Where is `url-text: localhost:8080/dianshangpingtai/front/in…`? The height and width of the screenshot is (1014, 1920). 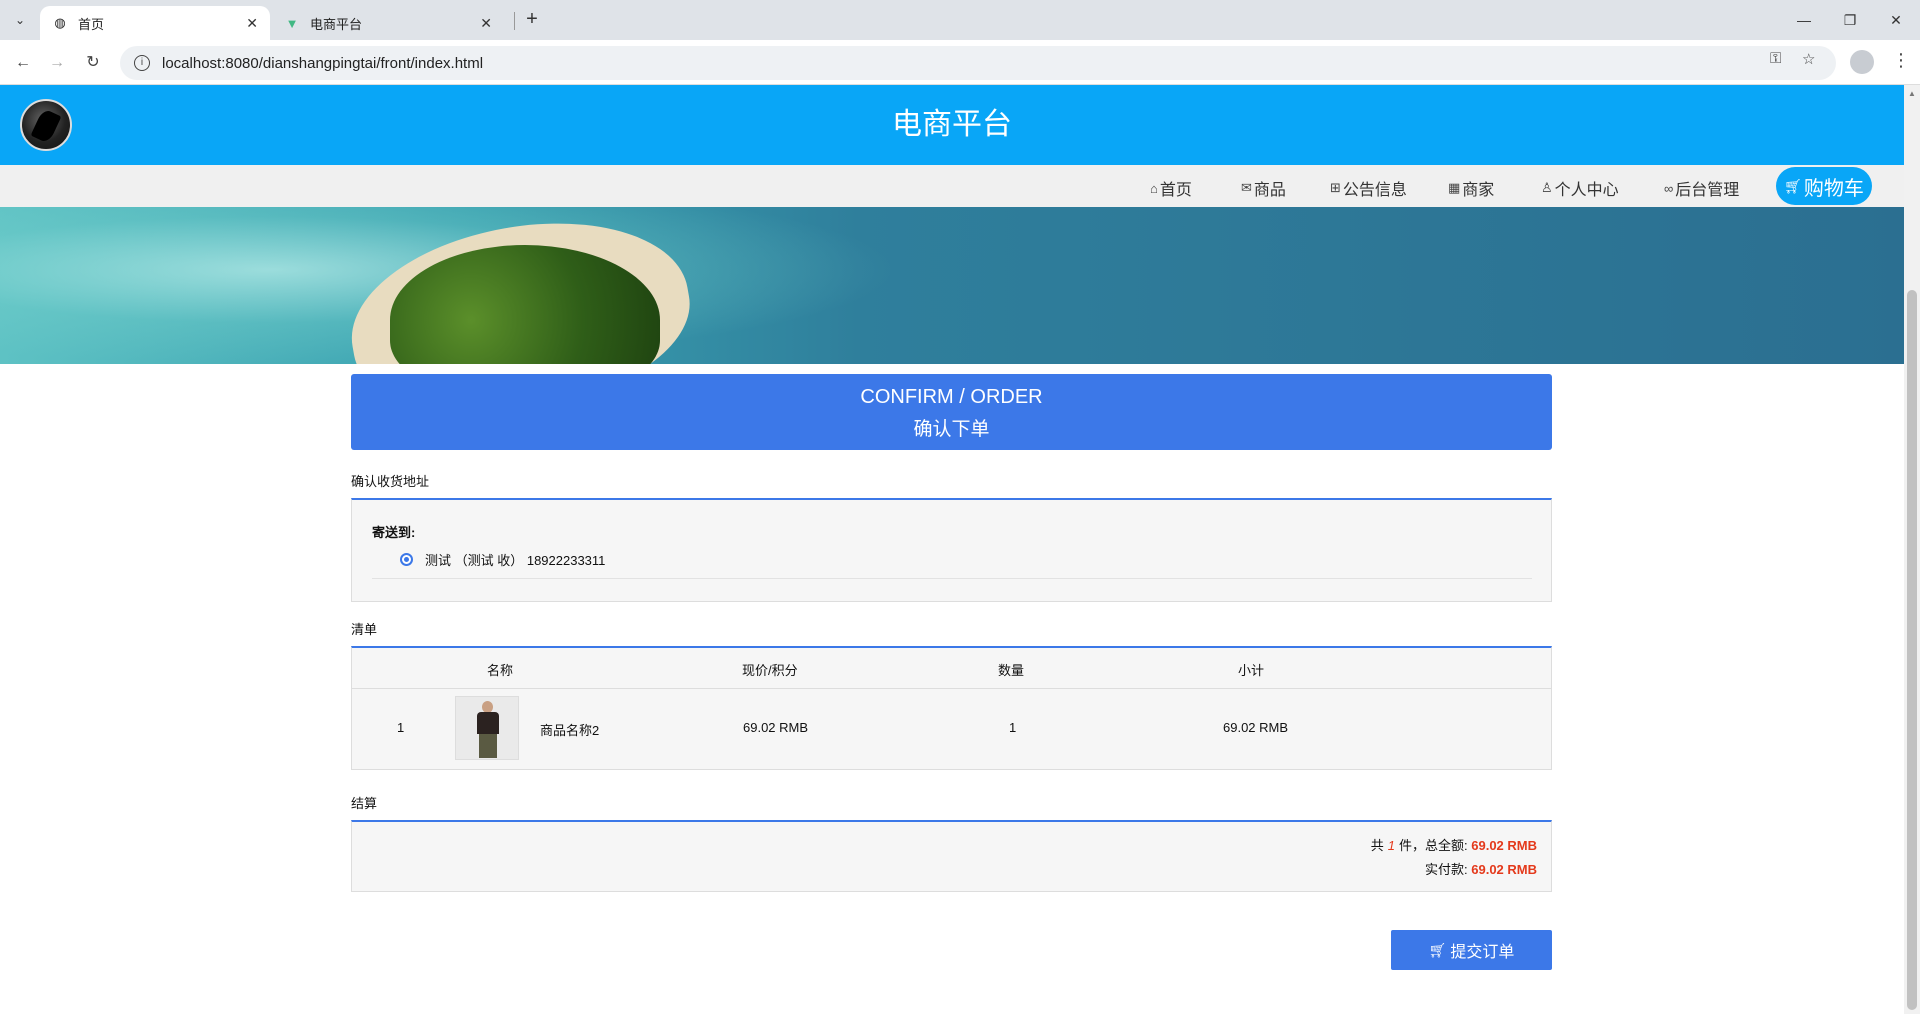 url-text: localhost:8080/dianshangpingtai/front/in… is located at coordinates (323, 63).